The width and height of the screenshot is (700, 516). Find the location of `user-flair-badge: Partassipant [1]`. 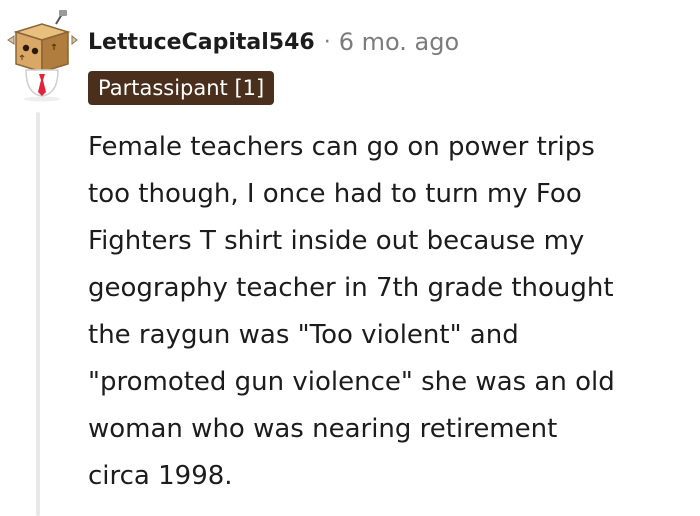

user-flair-badge: Partassipant [1] is located at coordinates (181, 88).